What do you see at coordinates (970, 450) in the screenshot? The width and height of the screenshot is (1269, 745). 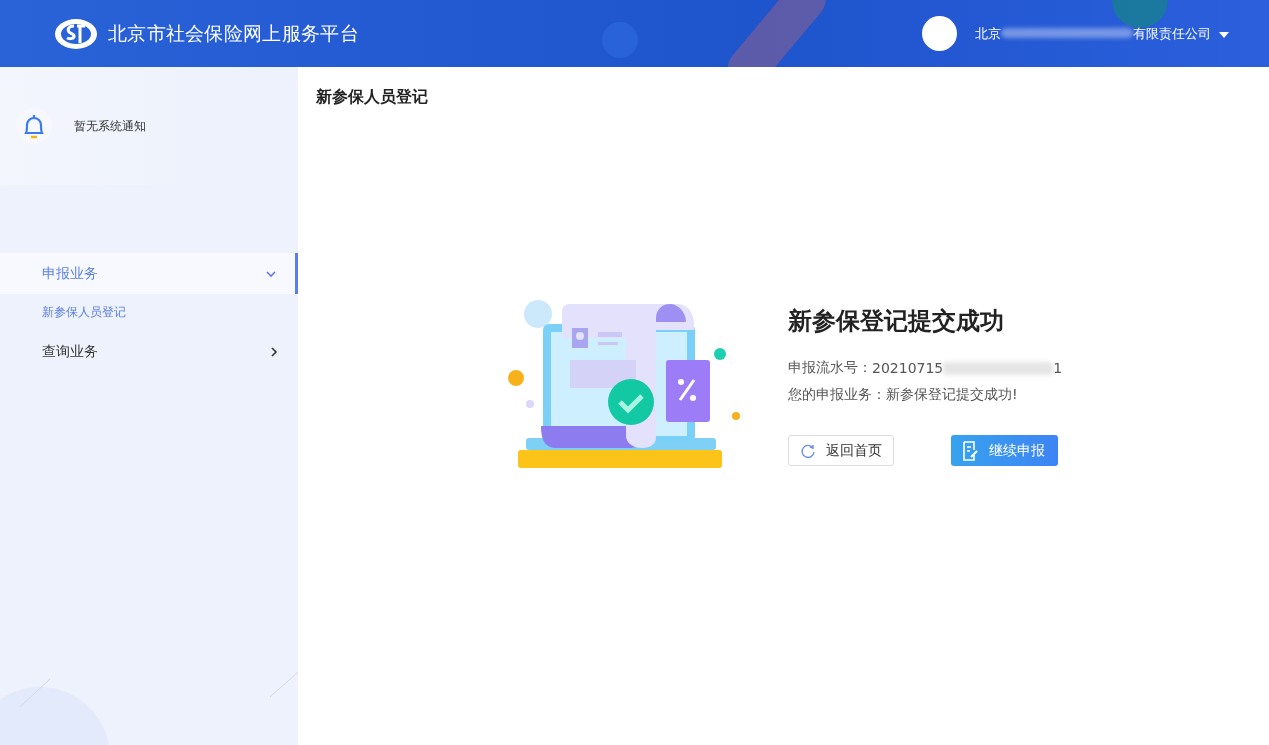 I see `document-edit-icon` at bounding box center [970, 450].